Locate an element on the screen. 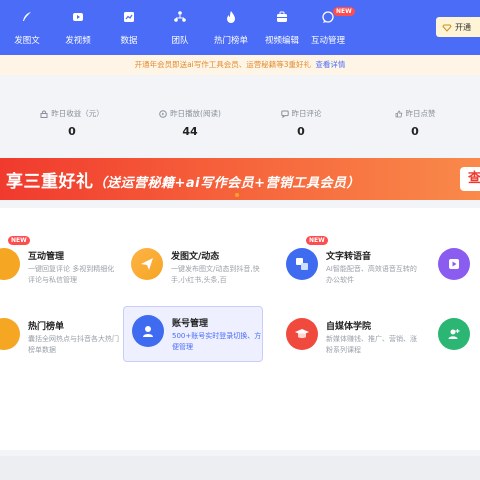  comment-icon is located at coordinates (284, 114).